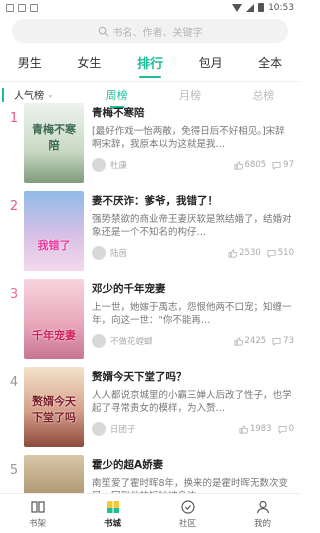 The height and width of the screenshot is (533, 320). Describe the element at coordinates (112, 523) in the screenshot. I see `nav-label: 书城` at that location.